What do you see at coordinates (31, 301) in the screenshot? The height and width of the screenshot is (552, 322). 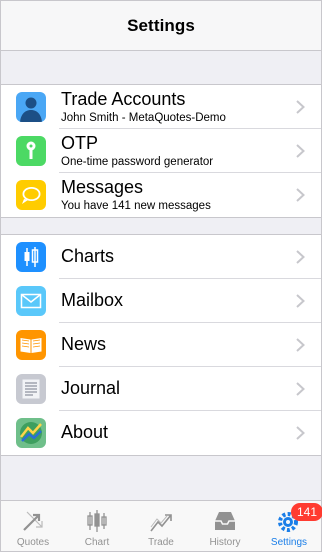 I see `envelope-icon` at bounding box center [31, 301].